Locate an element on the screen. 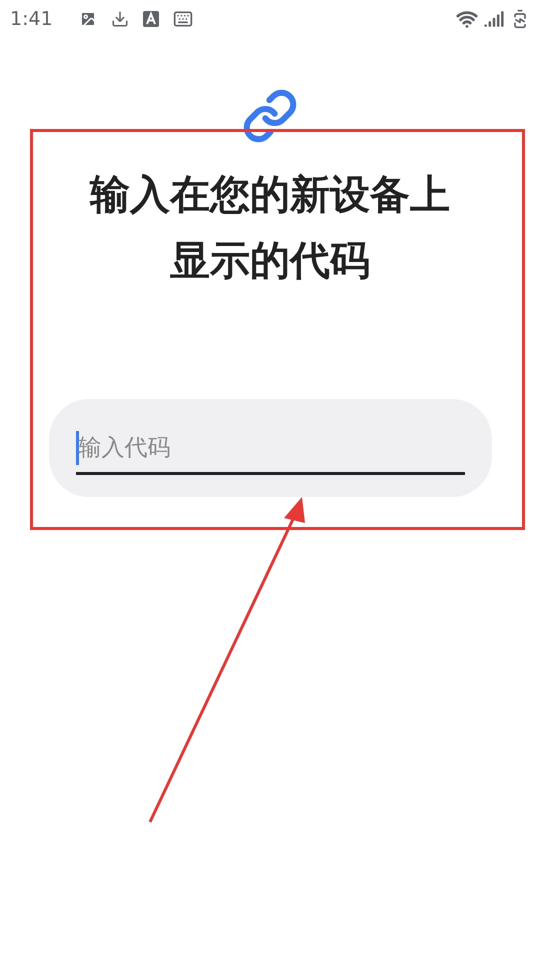 The height and width of the screenshot is (960, 540). text-cursor is located at coordinates (77, 448).